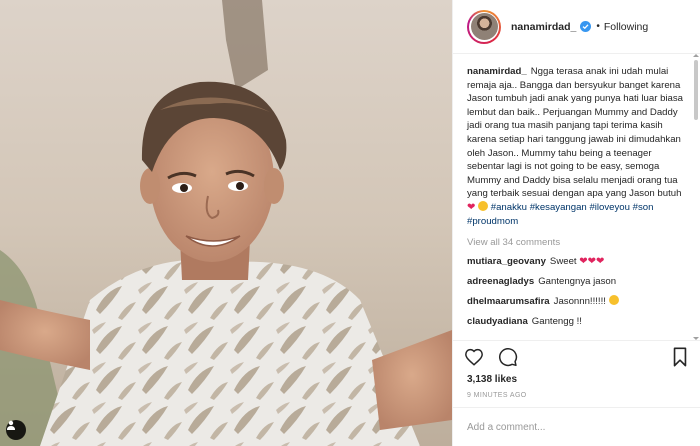 This screenshot has height=446, width=700. What do you see at coordinates (576, 356) in the screenshot?
I see `action-bar` at bounding box center [576, 356].